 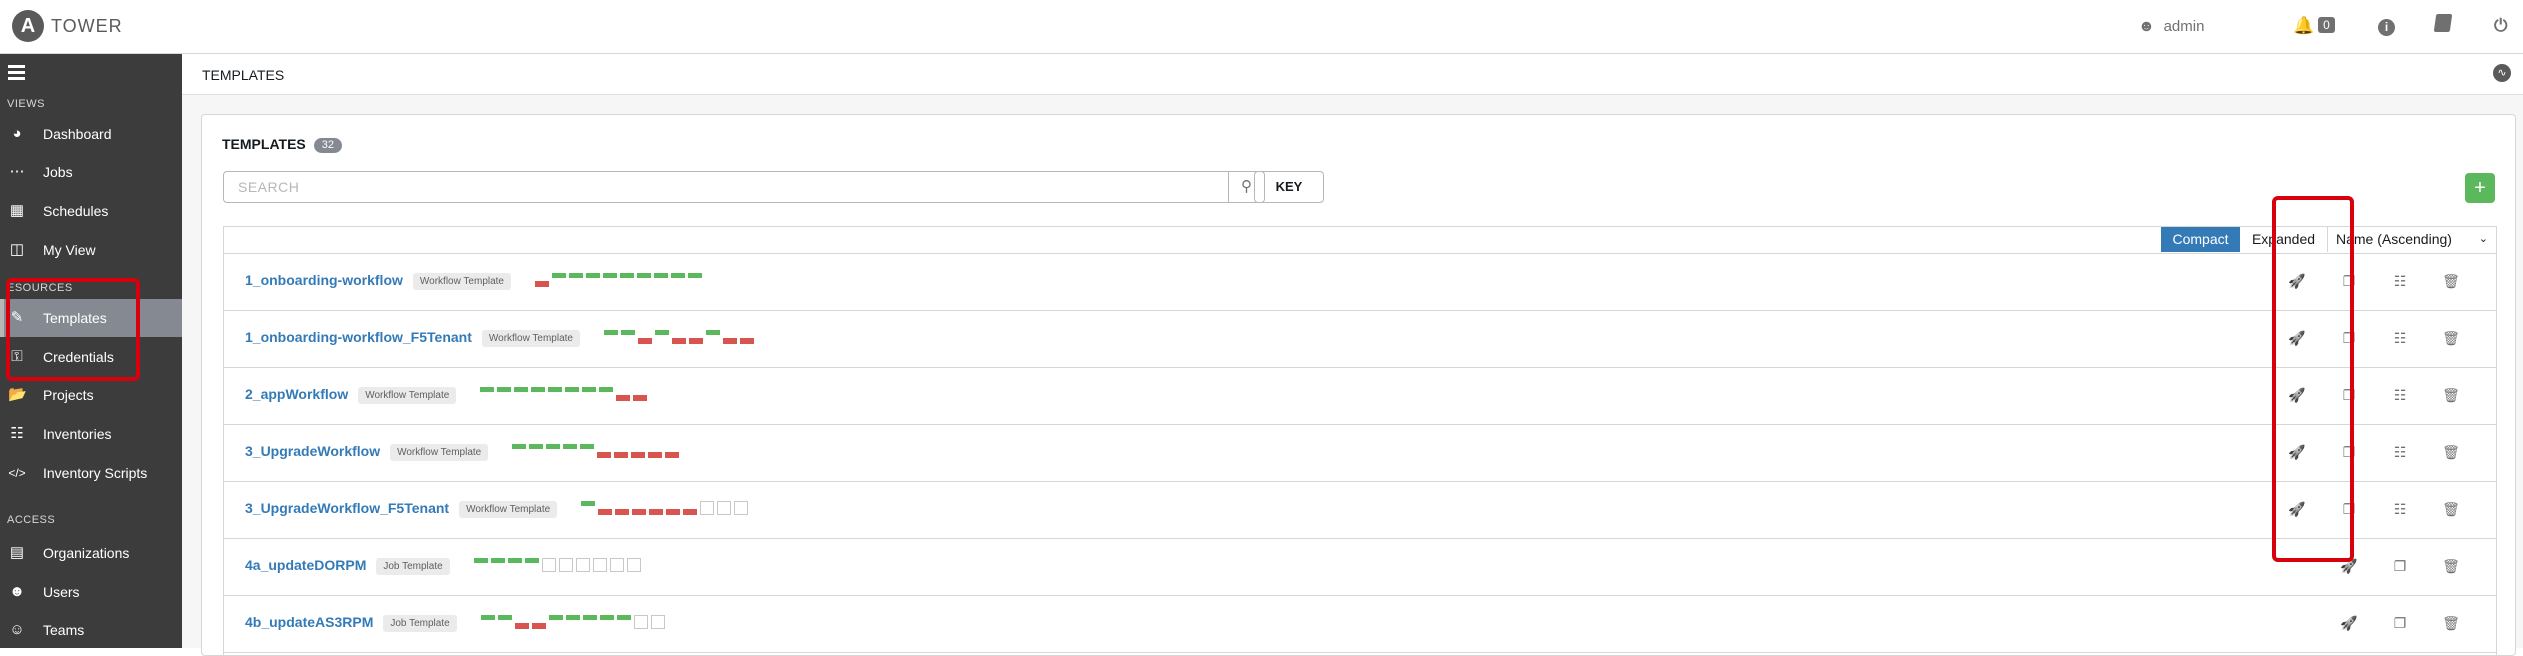 What do you see at coordinates (91, 134) in the screenshot?
I see `sidebar-item-dashboard: ◕ Dashboard` at bounding box center [91, 134].